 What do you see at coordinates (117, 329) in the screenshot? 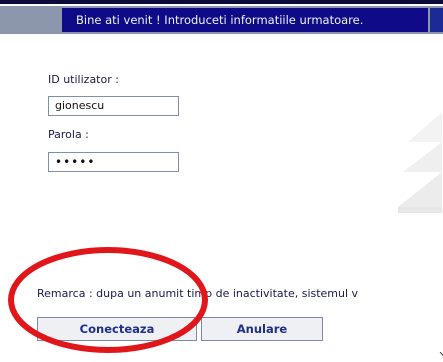
I see `connect-button: Conecteaza` at bounding box center [117, 329].